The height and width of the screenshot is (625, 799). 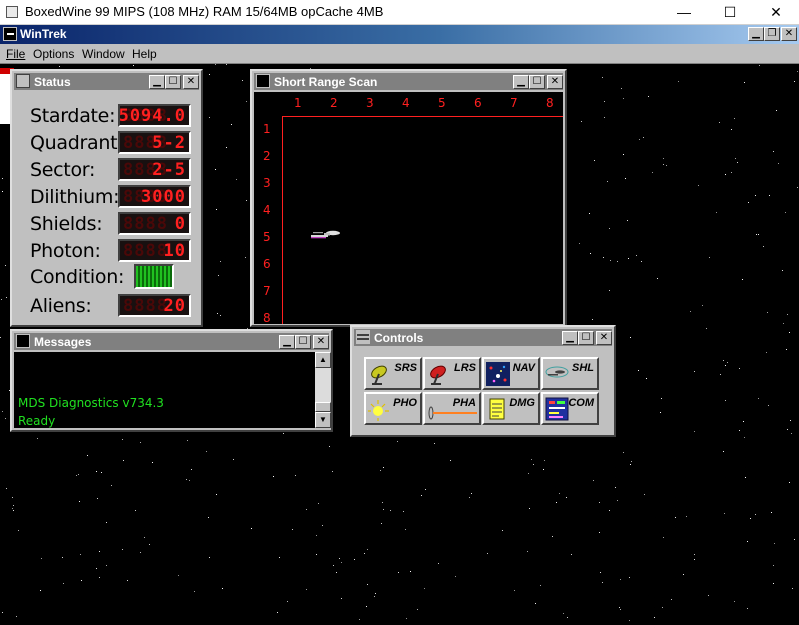 What do you see at coordinates (570, 338) in the screenshot?
I see `controls-minimize-button: ▁` at bounding box center [570, 338].